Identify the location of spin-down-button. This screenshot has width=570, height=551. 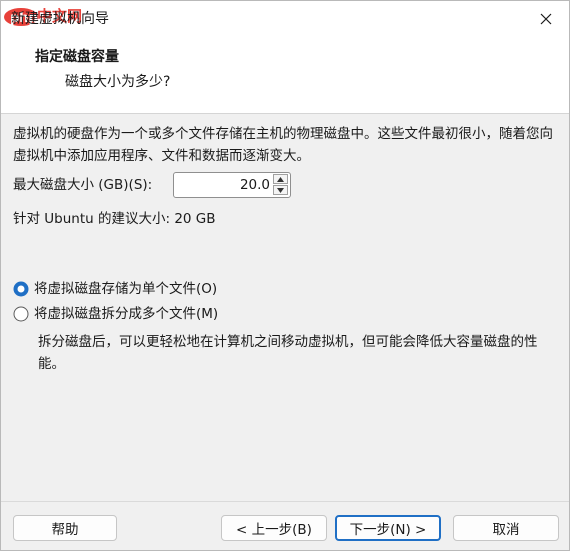
(280, 190).